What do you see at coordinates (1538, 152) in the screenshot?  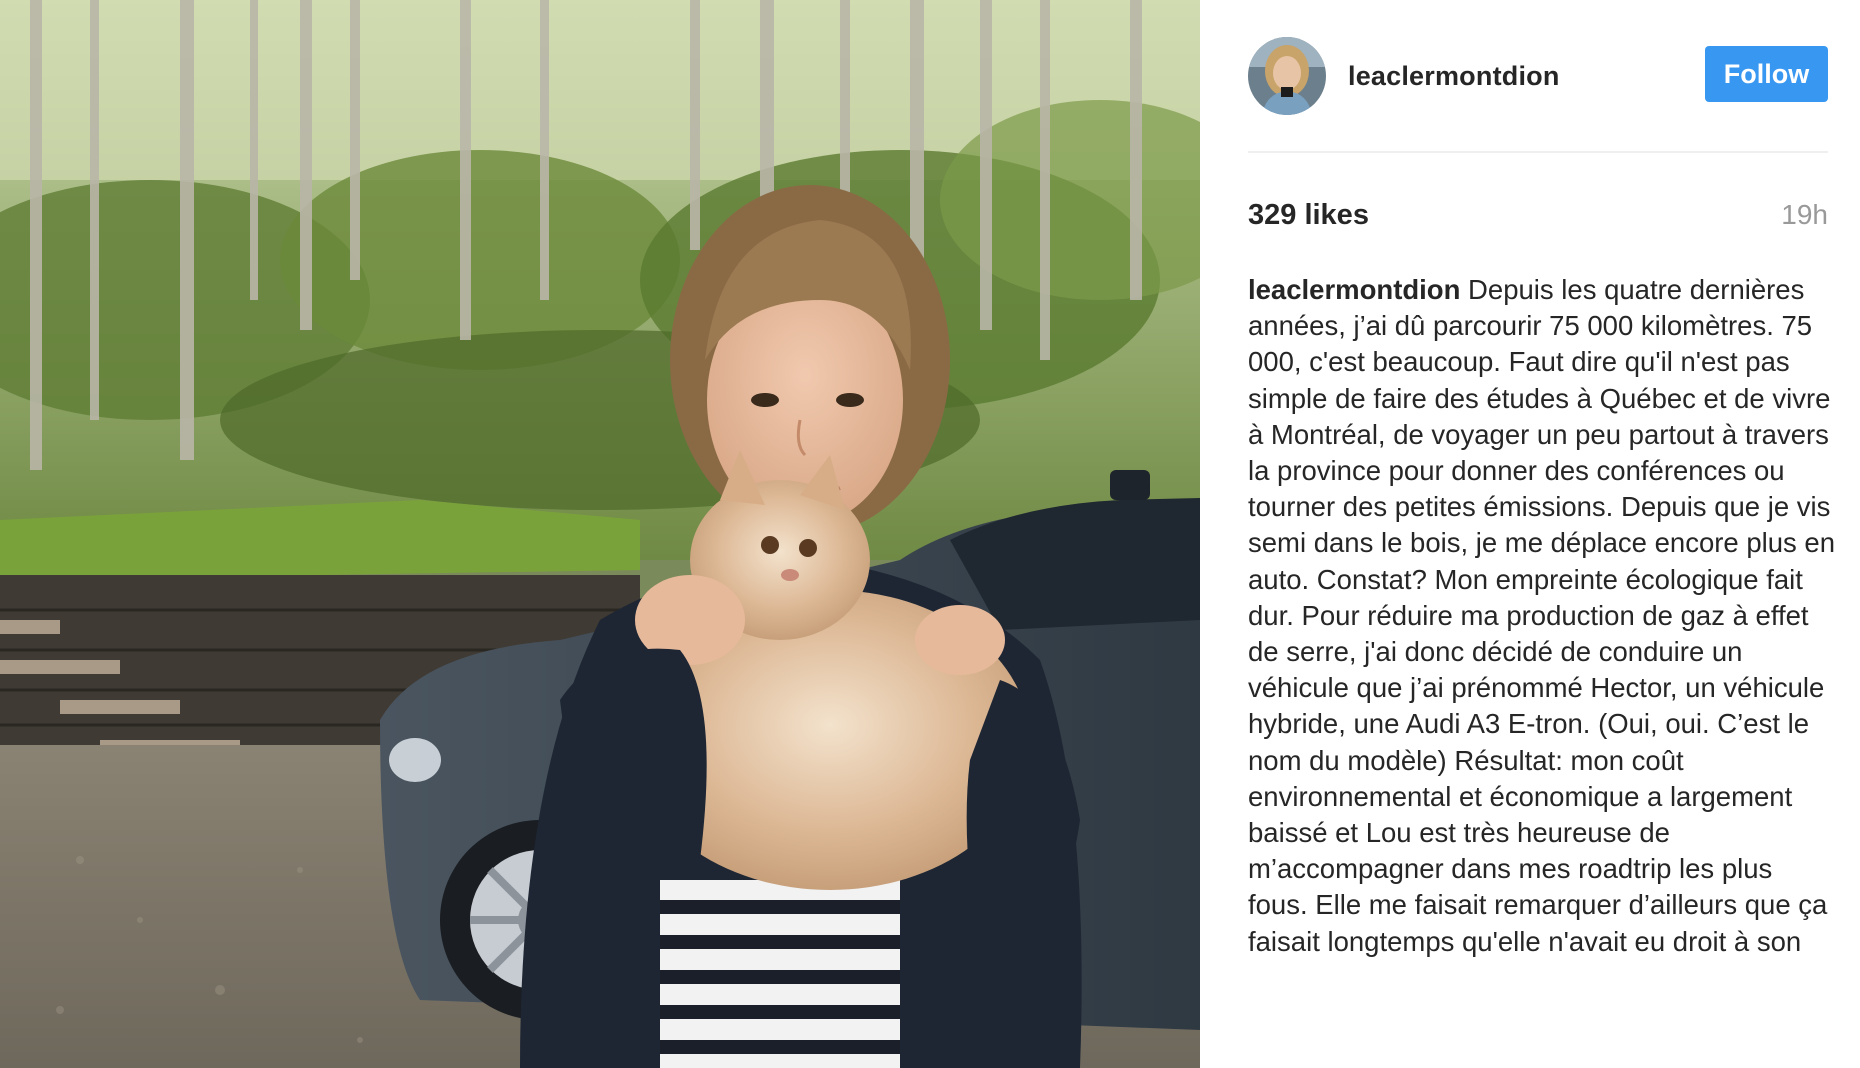 I see `header-divider` at bounding box center [1538, 152].